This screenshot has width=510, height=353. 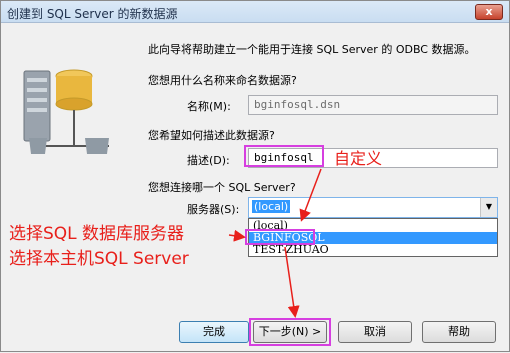 I want to click on name-field: bginfosql.dsn, so click(x=373, y=105).